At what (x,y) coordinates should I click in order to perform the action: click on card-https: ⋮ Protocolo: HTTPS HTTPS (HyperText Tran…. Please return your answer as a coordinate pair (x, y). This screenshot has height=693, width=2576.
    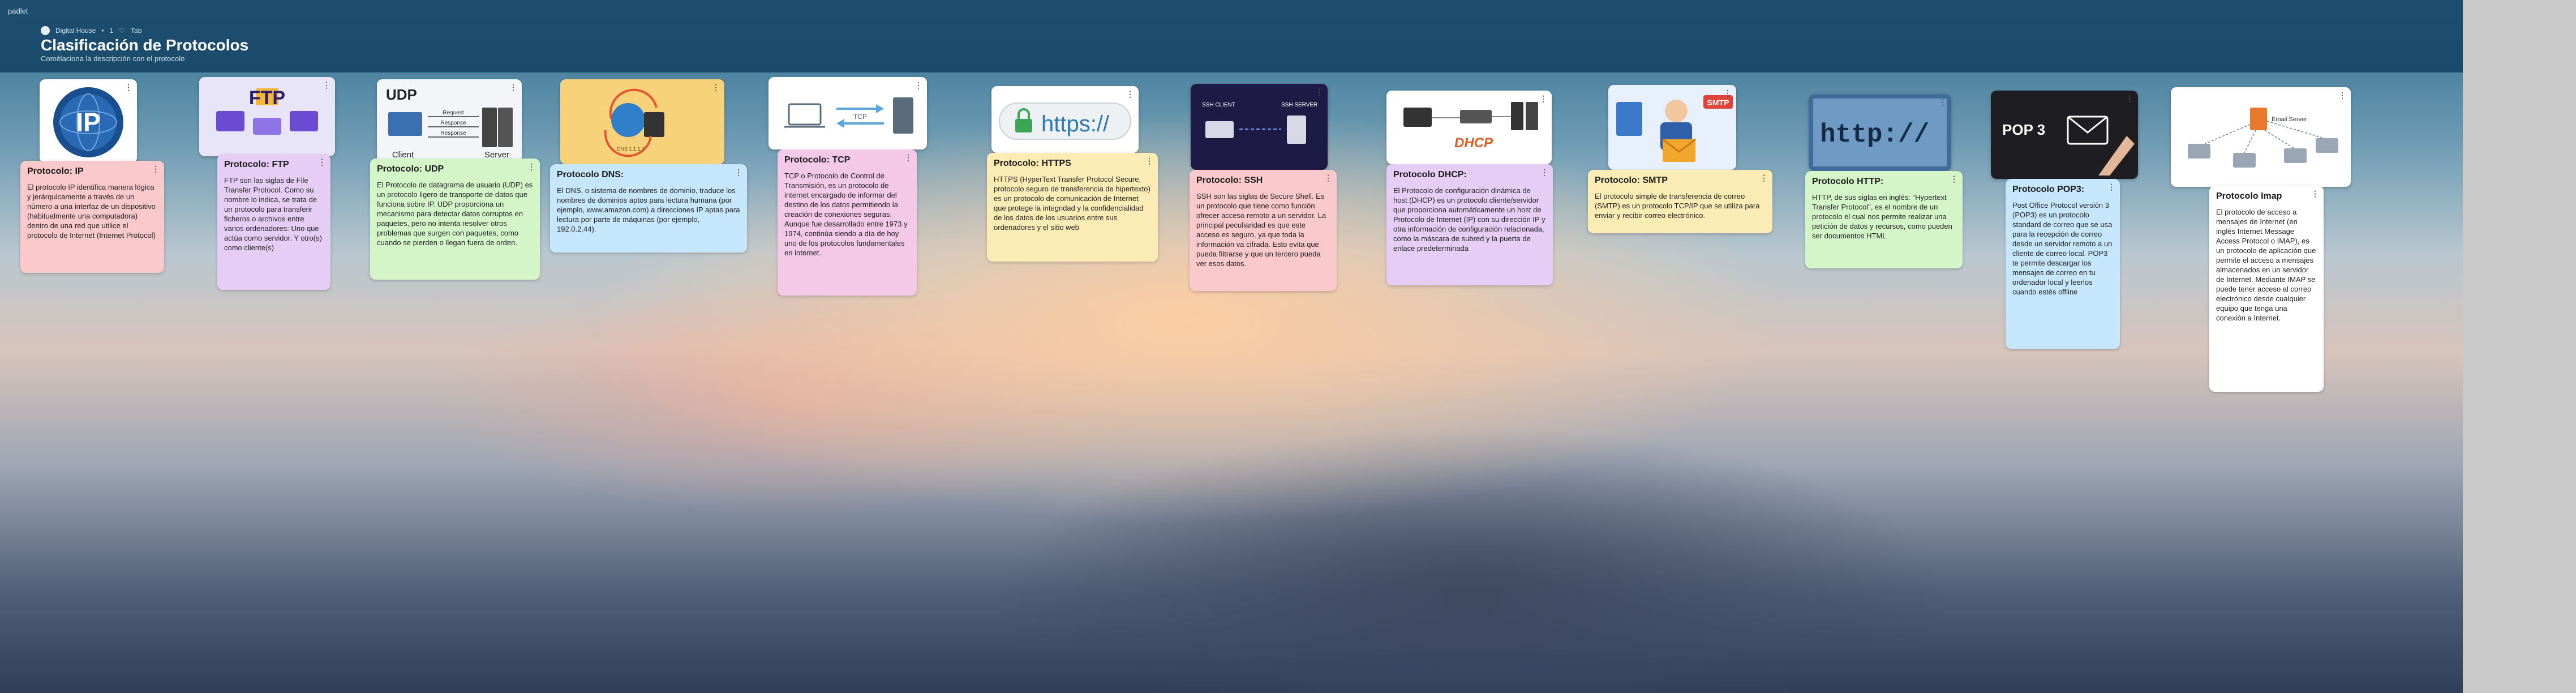
    Looking at the image, I should click on (1072, 207).